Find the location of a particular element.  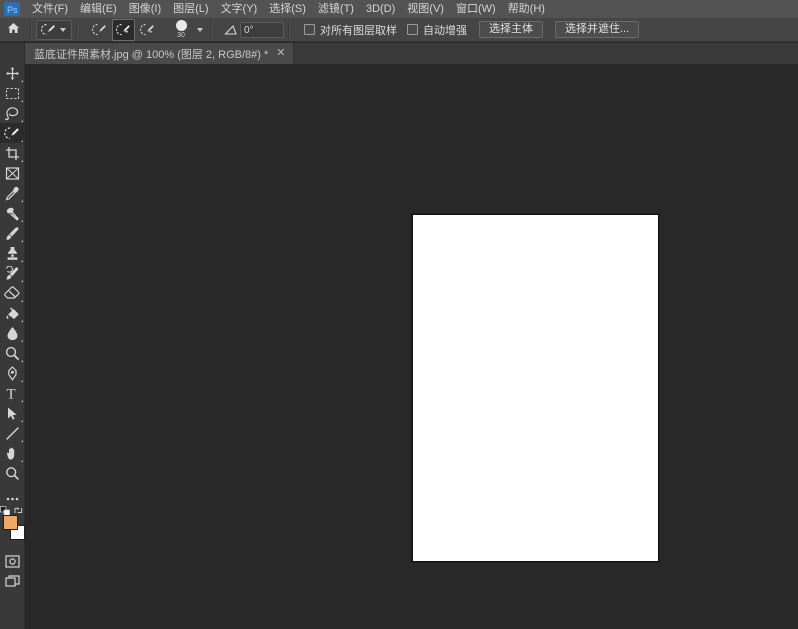

rectangular-marquee-tool is located at coordinates (12, 93).